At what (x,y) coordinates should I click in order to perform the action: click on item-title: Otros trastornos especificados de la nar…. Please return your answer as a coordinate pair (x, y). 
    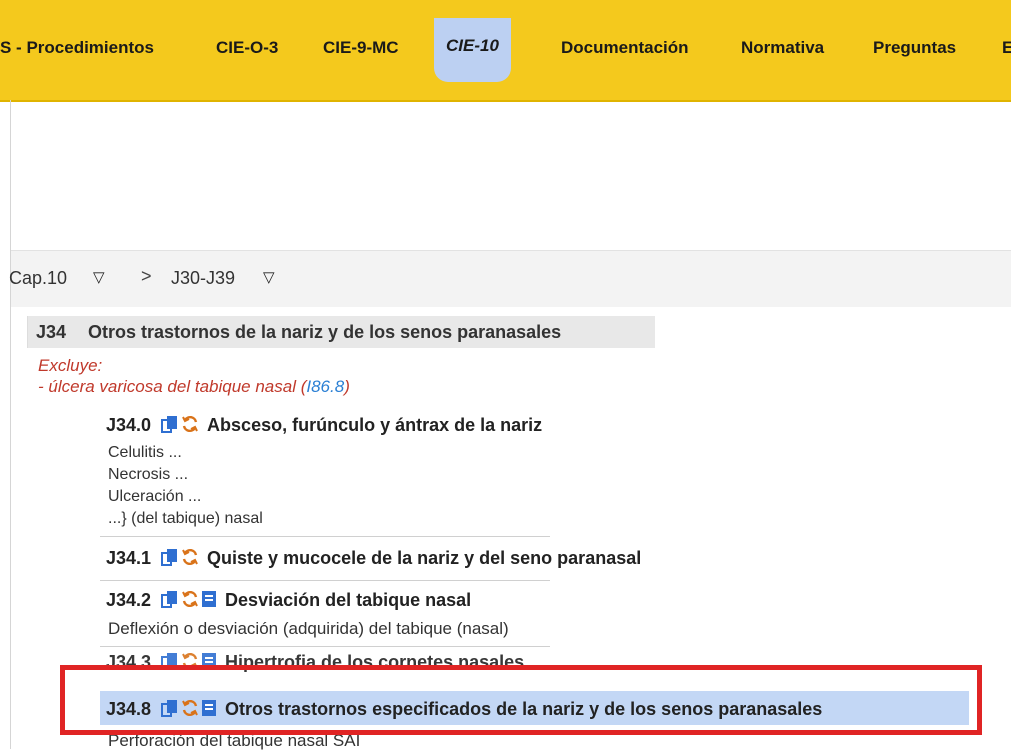
    Looking at the image, I should click on (524, 709).